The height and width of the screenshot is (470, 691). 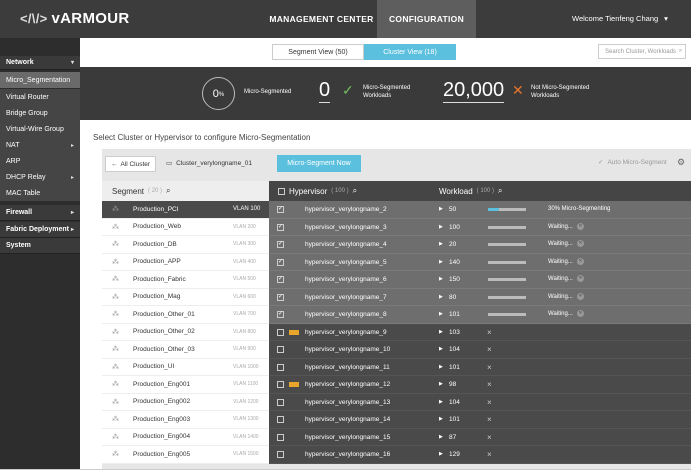 What do you see at coordinates (40, 63) in the screenshot?
I see `sidebar-item: Network ▾` at bounding box center [40, 63].